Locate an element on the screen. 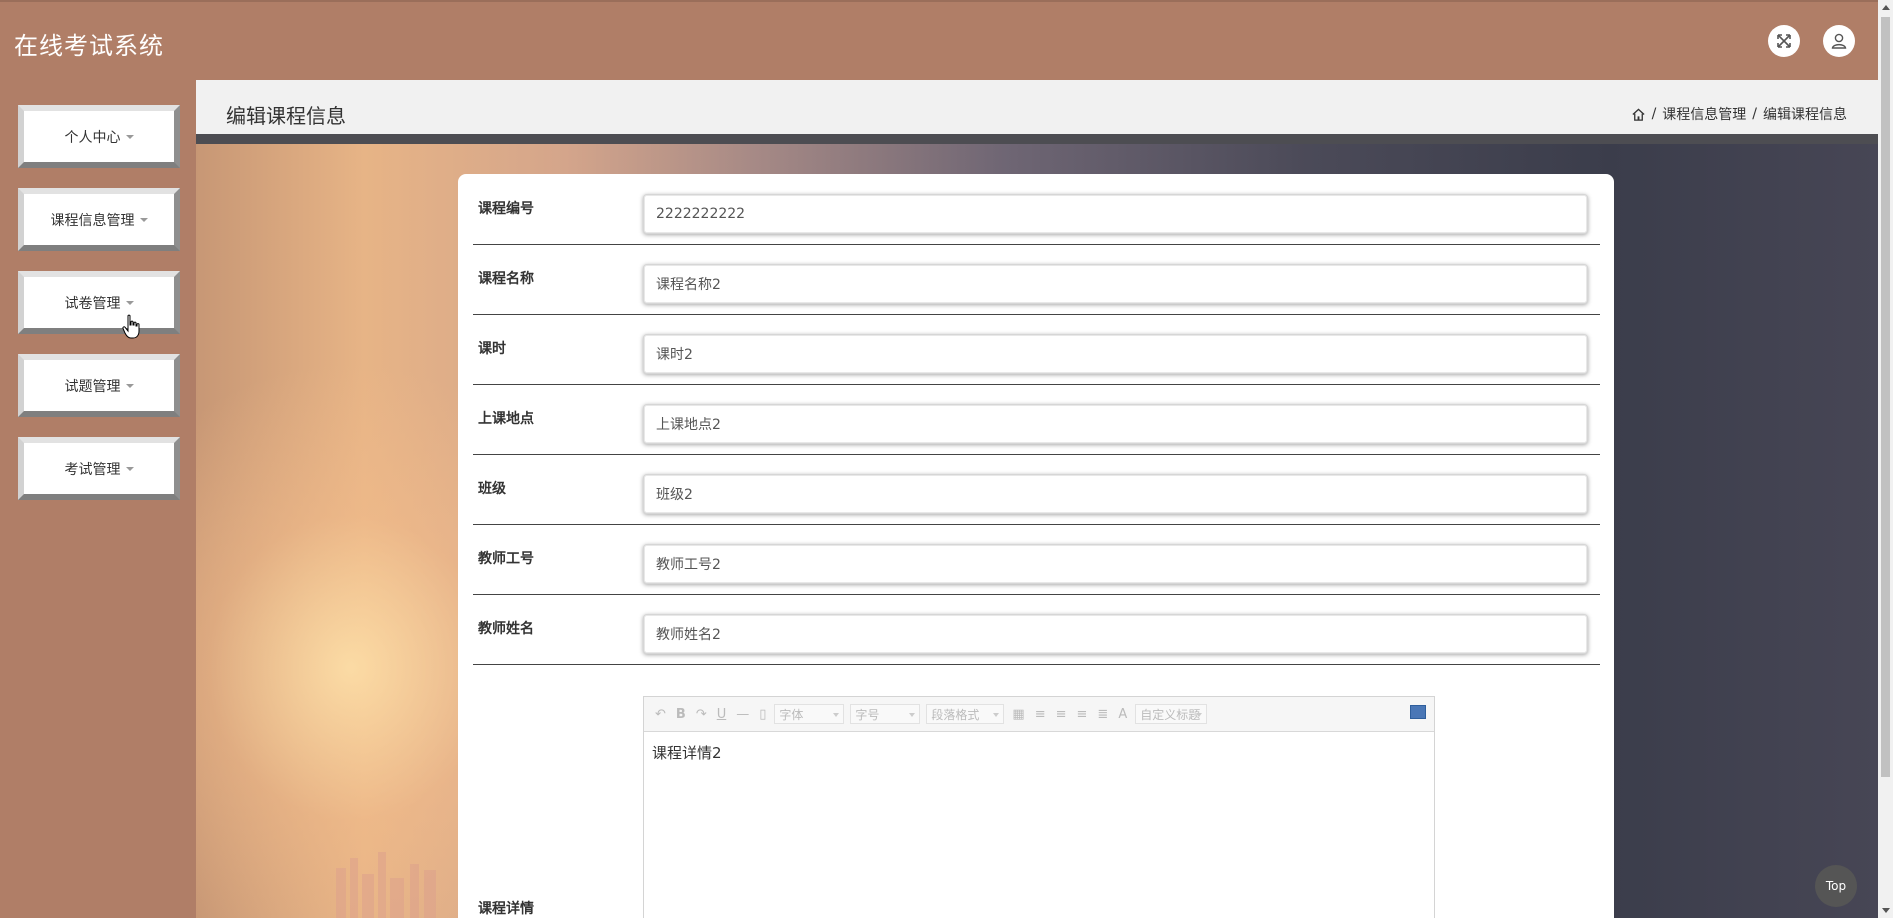 The height and width of the screenshot is (918, 1893). form-row-location: 上课地点 is located at coordinates (1036, 419).